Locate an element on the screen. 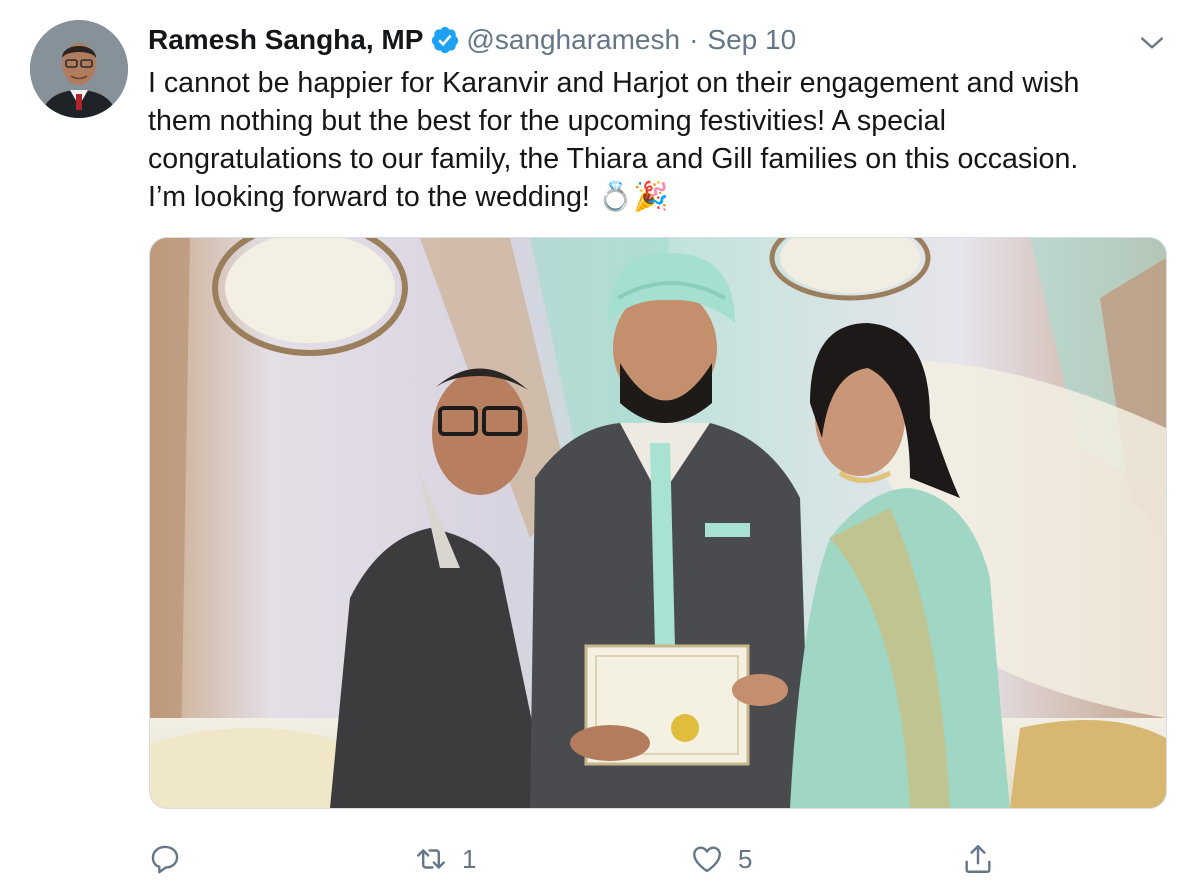 This screenshot has height=892, width=1192. like-button: 5 is located at coordinates (721, 859).